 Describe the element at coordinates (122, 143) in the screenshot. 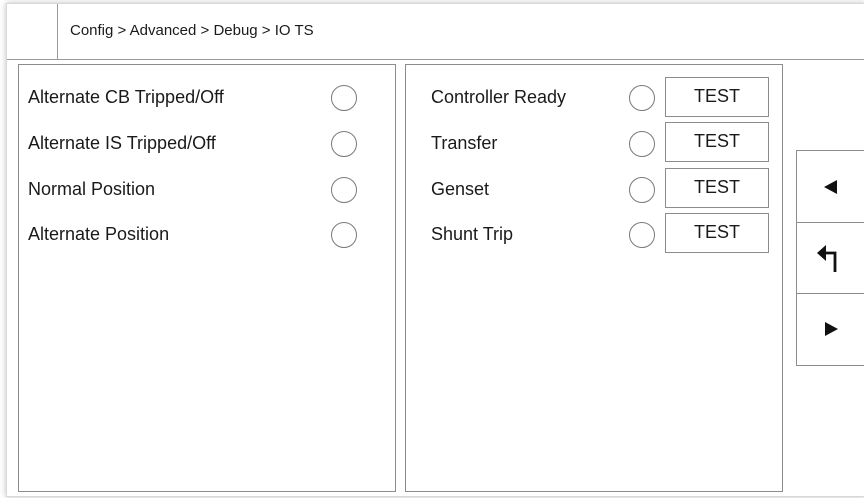

I see `status-label: Alternate IS Tripped/Off` at that location.